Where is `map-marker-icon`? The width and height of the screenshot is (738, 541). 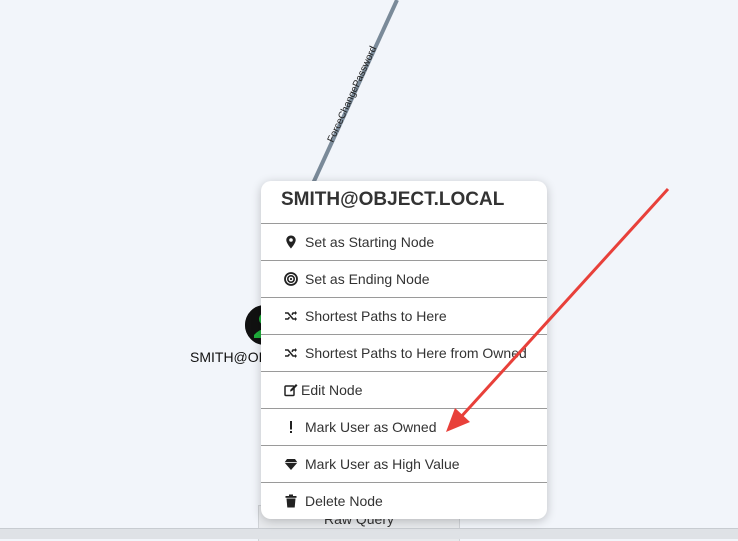 map-marker-icon is located at coordinates (291, 242).